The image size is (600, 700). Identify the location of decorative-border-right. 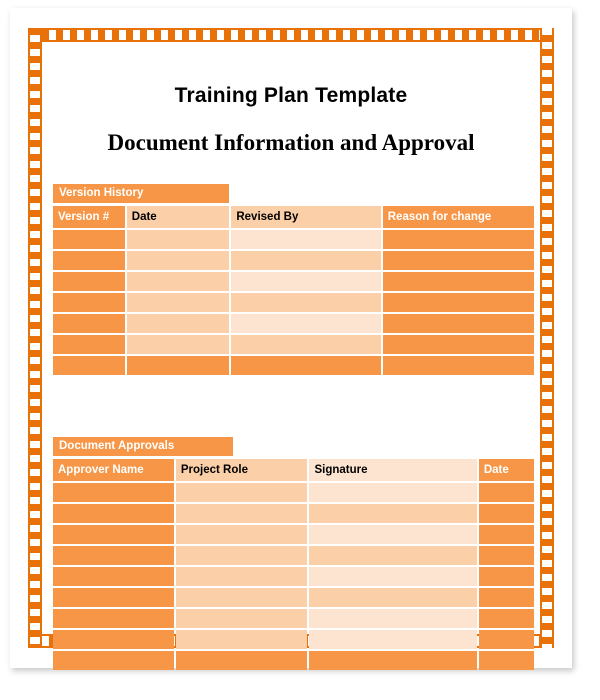
(547, 338).